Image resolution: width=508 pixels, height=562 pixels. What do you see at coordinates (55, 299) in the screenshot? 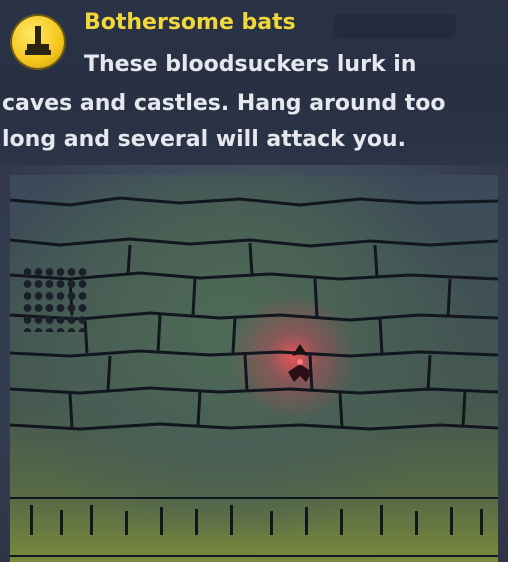
I see `wall-grille` at bounding box center [55, 299].